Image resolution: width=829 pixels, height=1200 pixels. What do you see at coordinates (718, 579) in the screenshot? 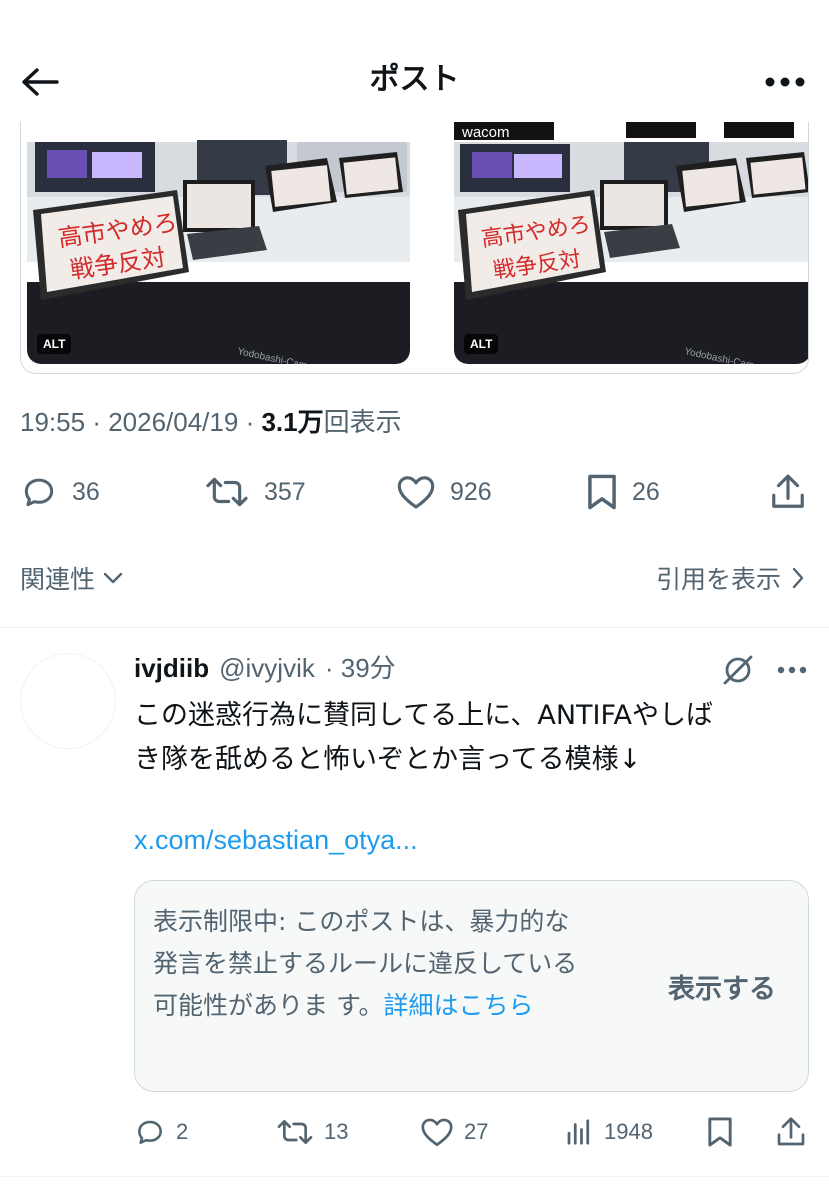
I see `quotes-label: 引用を表示` at bounding box center [718, 579].